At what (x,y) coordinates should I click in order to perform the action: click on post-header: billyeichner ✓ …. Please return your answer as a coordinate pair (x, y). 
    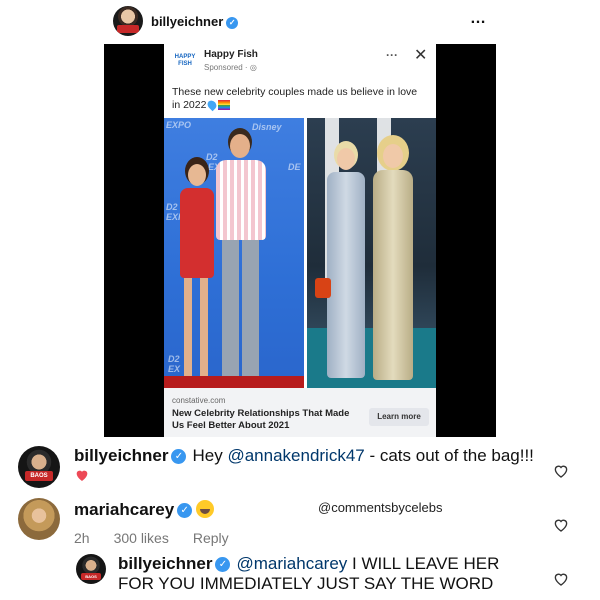
    Looking at the image, I should click on (300, 22).